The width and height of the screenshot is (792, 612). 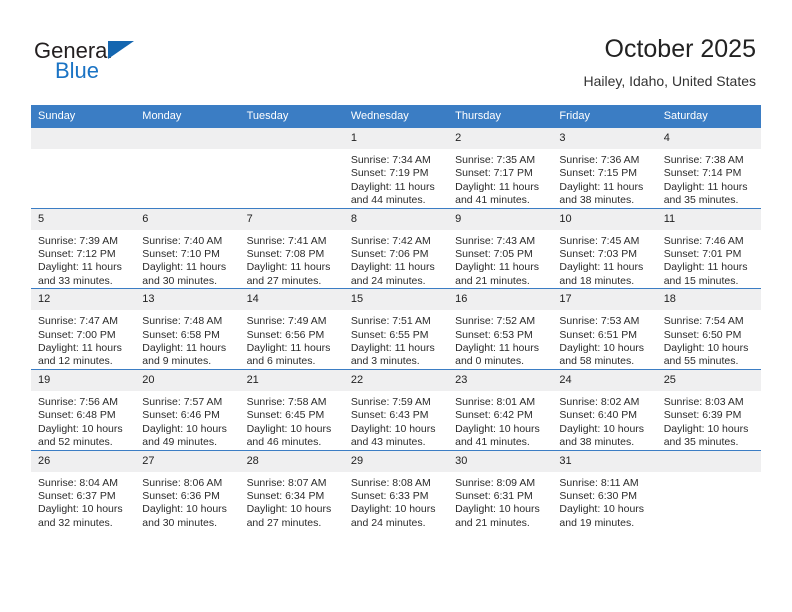 What do you see at coordinates (495, 401) in the screenshot?
I see `sunrise-text: Sunrise: 8:01 AM` at bounding box center [495, 401].